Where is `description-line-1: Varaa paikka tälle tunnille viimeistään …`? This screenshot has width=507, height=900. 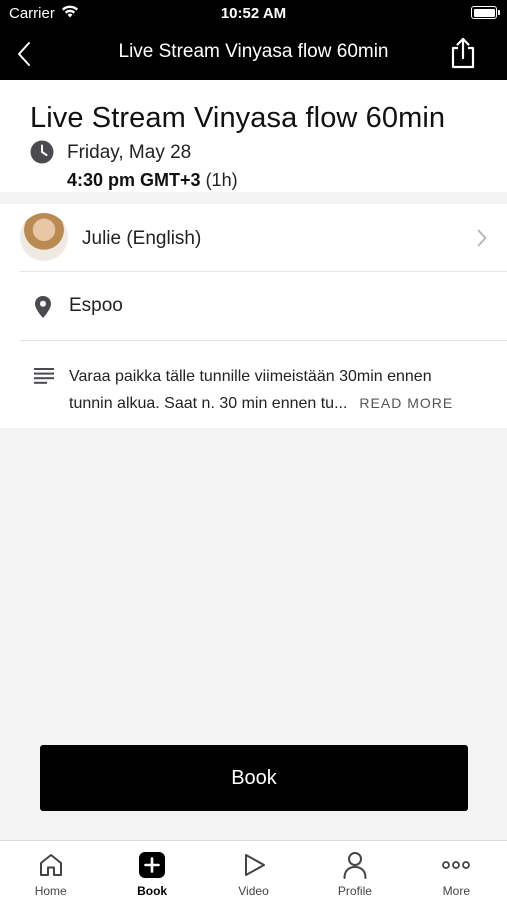 description-line-1: Varaa paikka tälle tunnille viimeistään … is located at coordinates (250, 376).